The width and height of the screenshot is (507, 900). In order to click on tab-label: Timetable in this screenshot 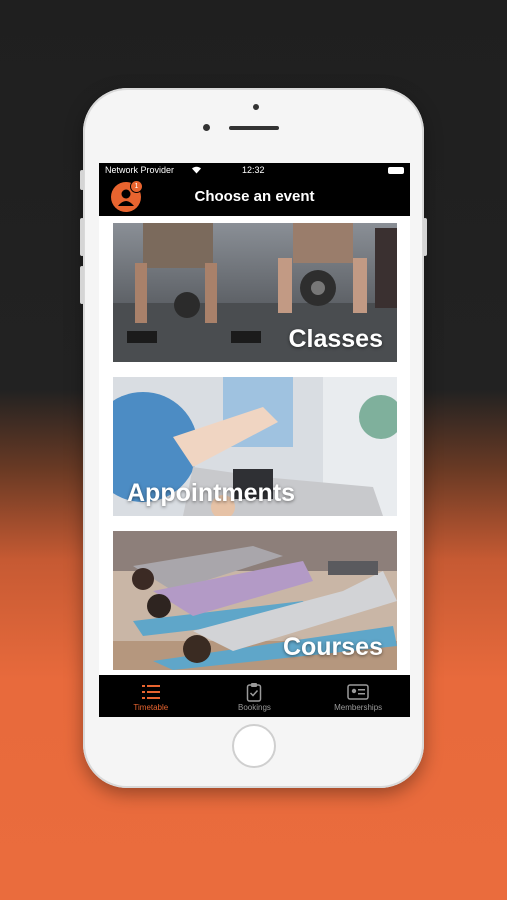, I will do `click(151, 707)`.